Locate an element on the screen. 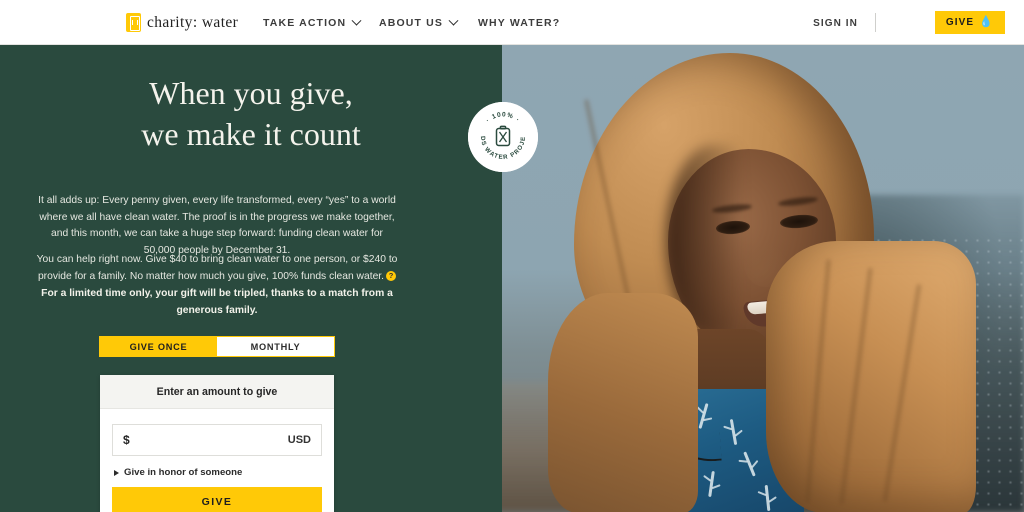  water-drop-icon: 💧 is located at coordinates (986, 22).